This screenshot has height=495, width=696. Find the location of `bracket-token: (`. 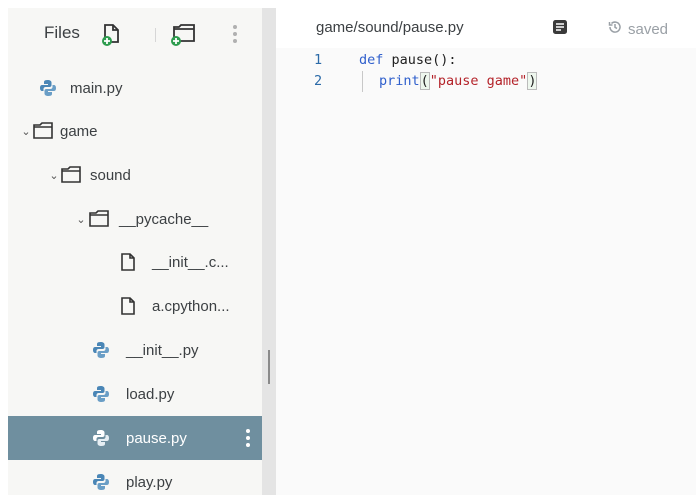

bracket-token: ( is located at coordinates (424, 81).